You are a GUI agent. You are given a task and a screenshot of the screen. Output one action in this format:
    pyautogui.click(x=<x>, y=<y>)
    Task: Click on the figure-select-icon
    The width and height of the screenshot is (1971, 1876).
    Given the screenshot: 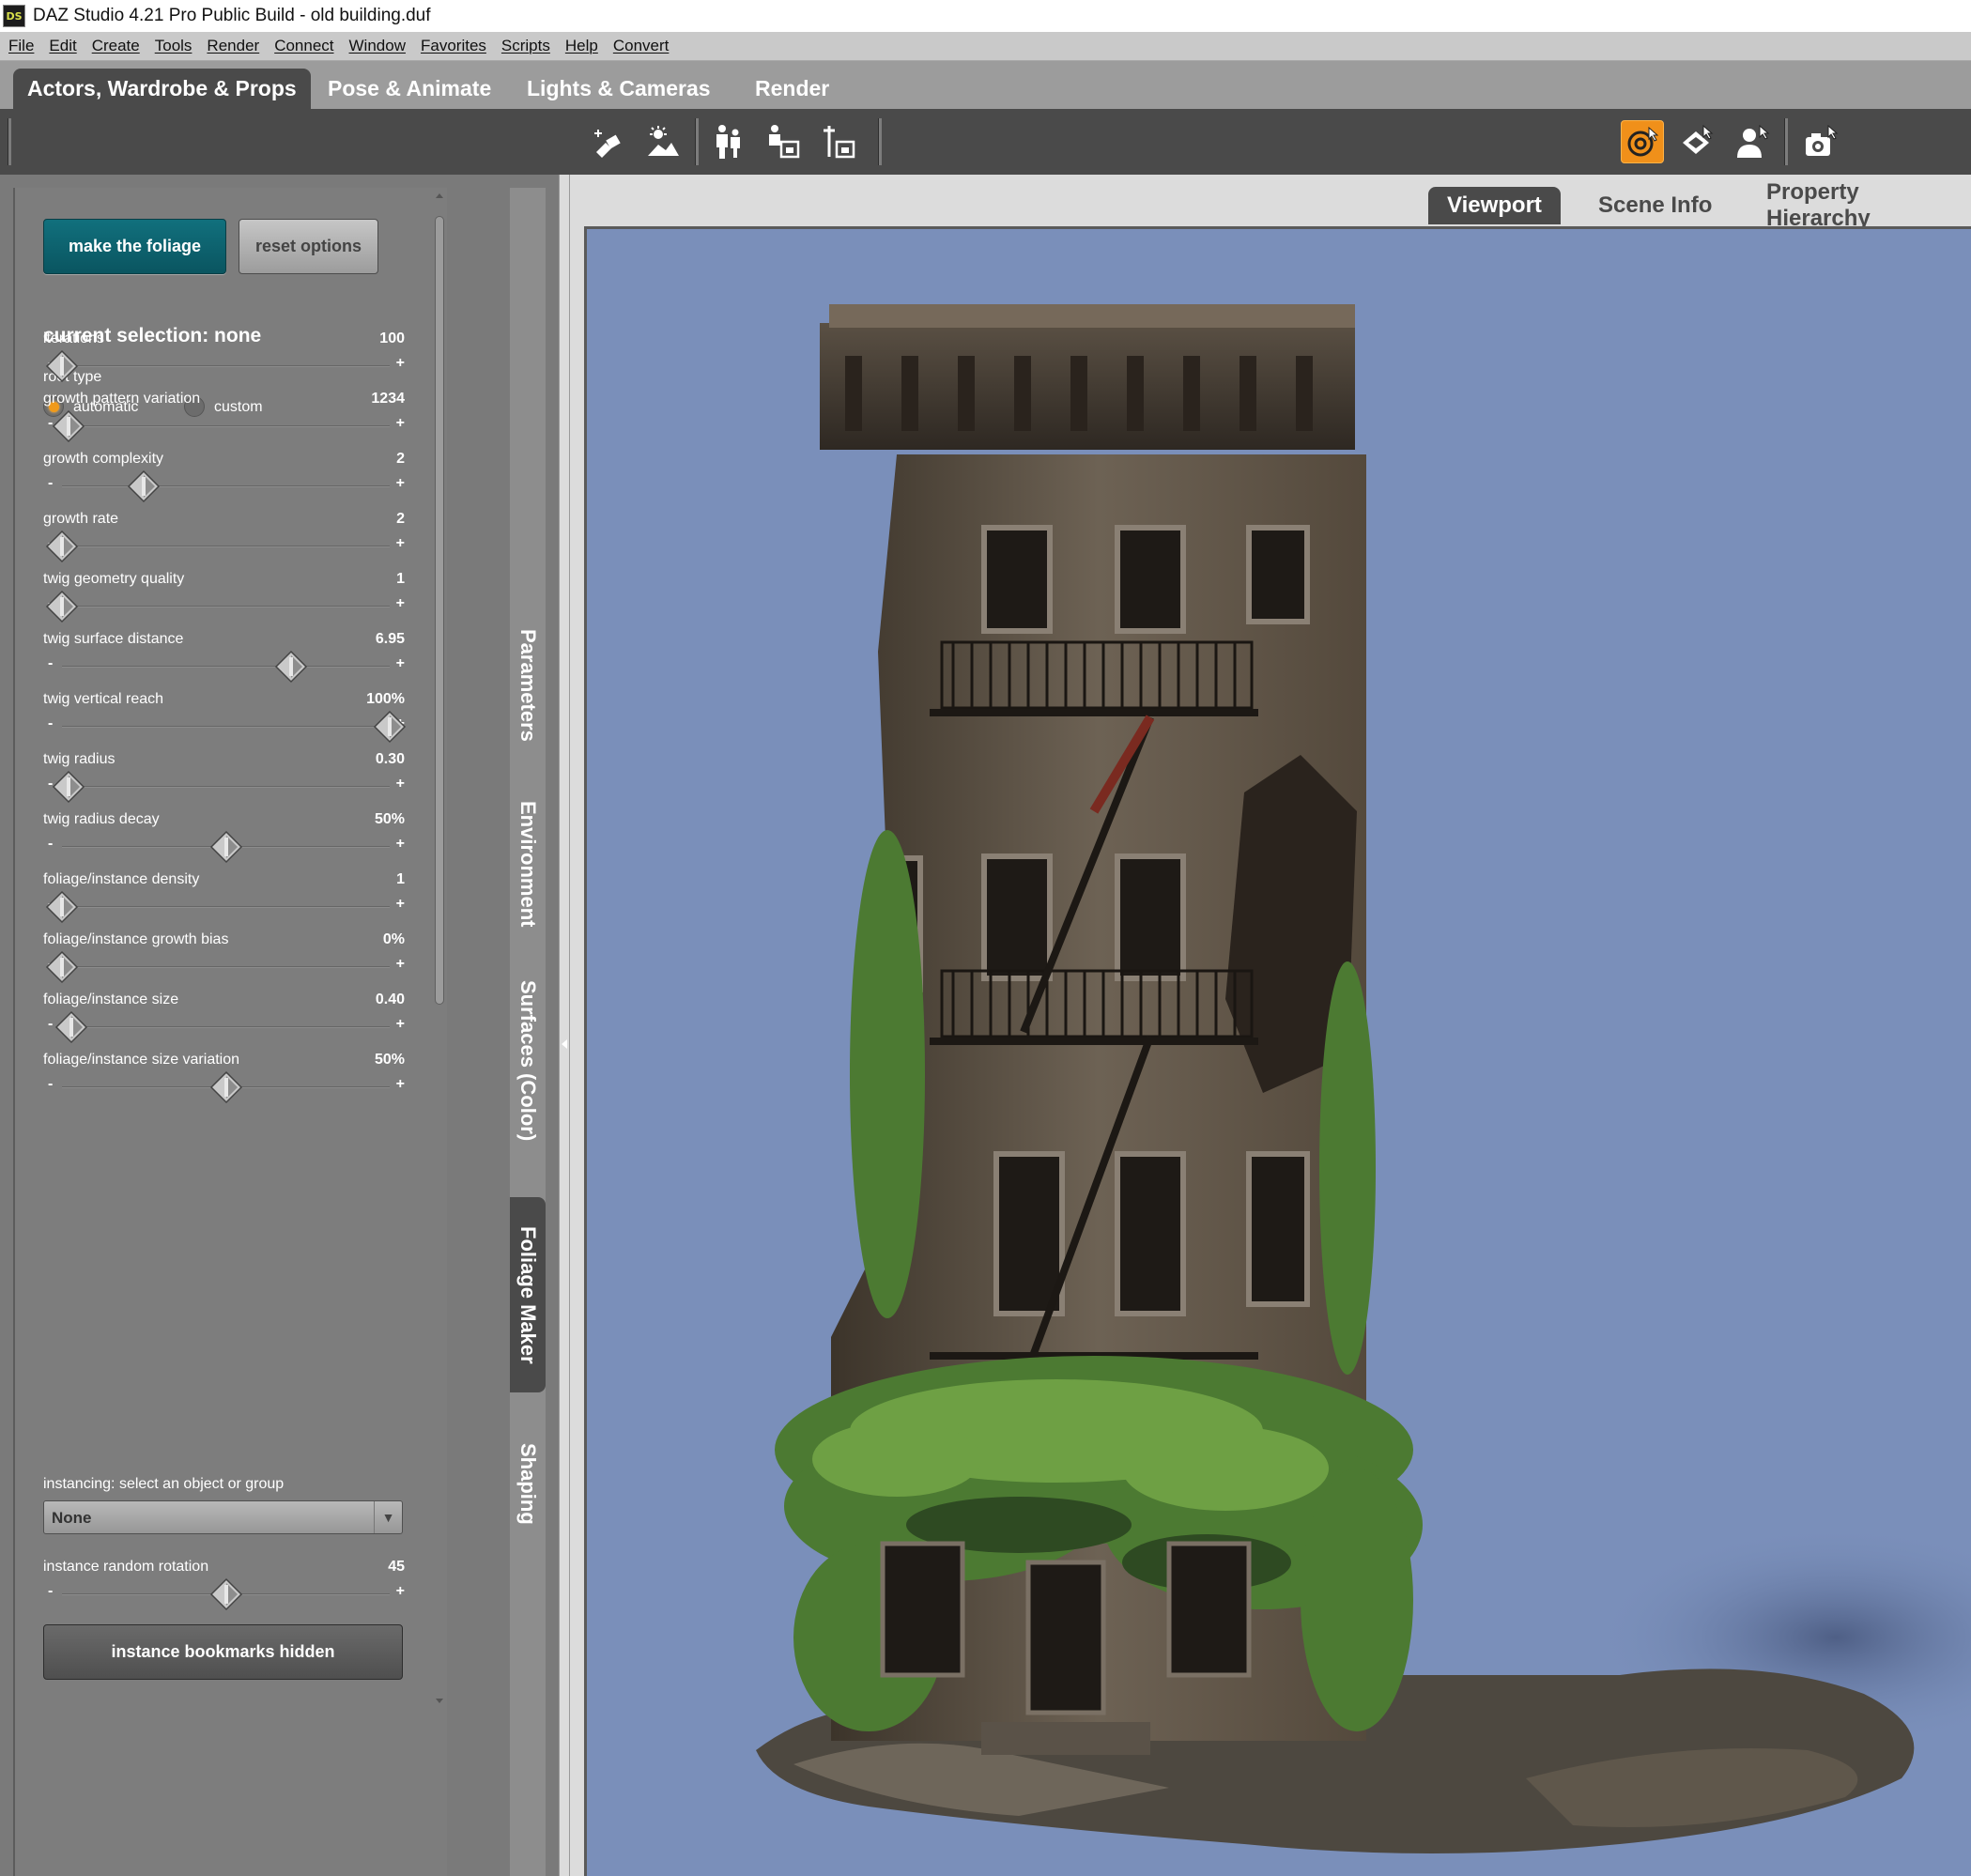 What is the action you would take?
    pyautogui.click(x=1752, y=141)
    